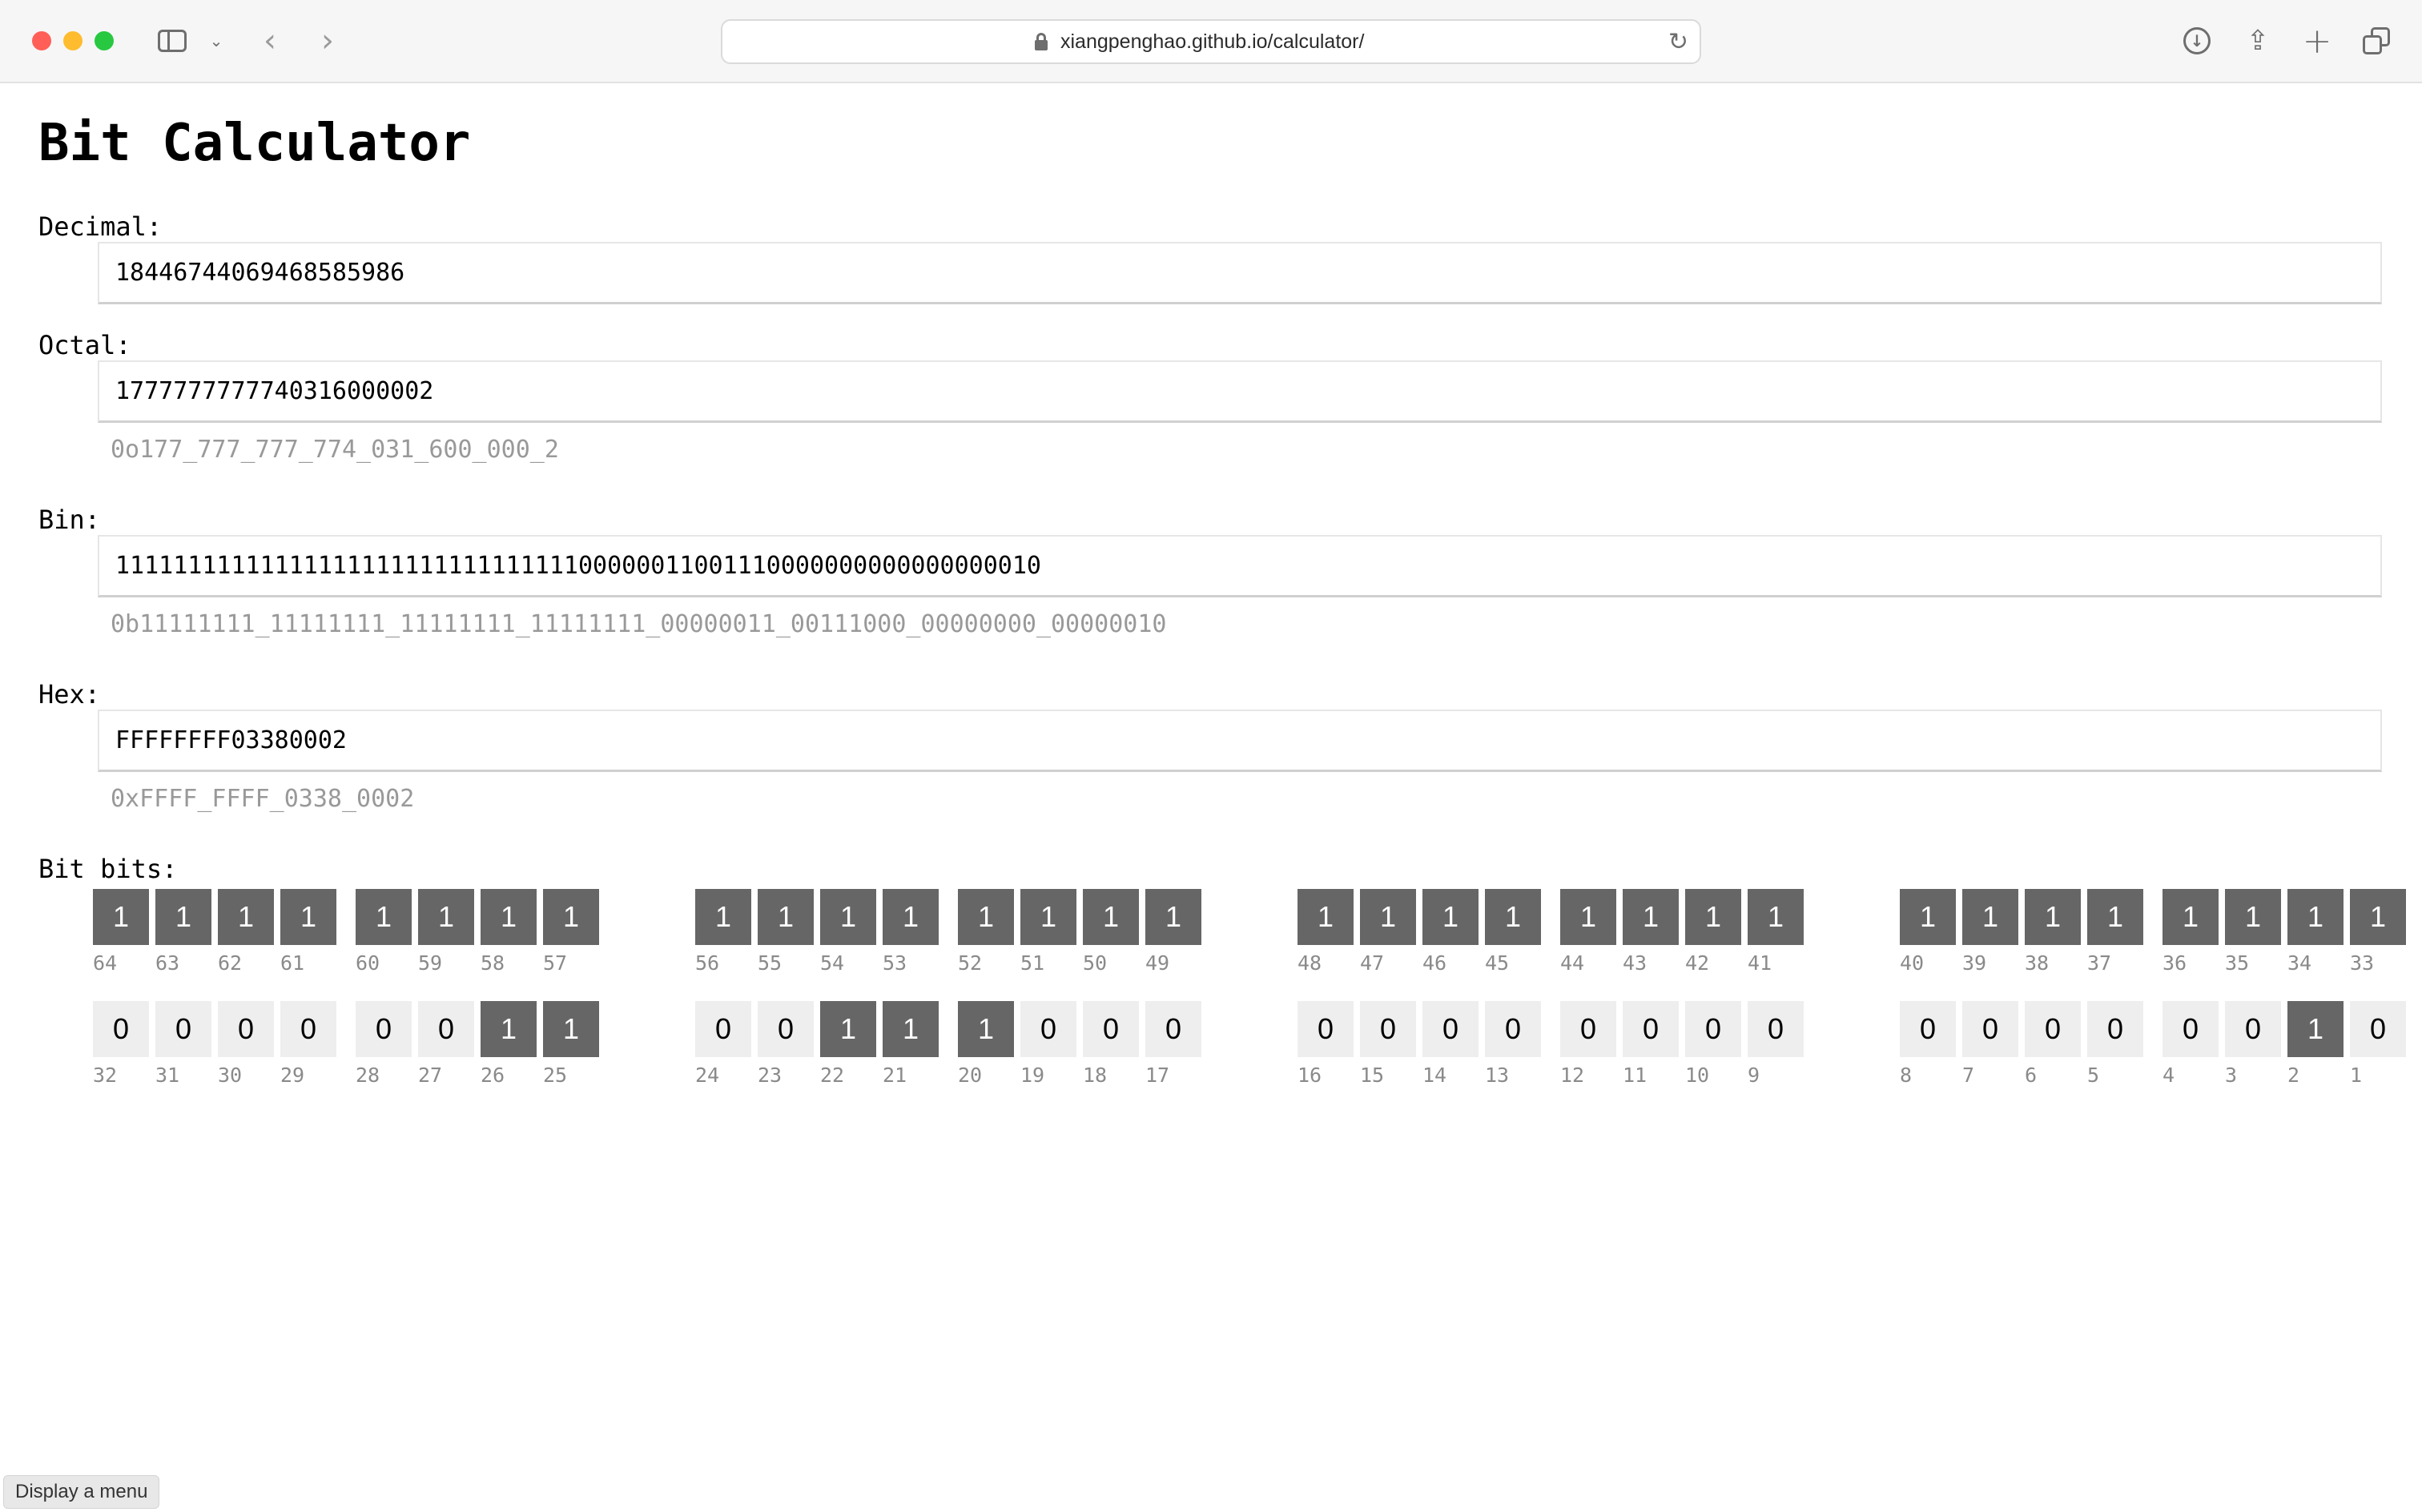 This screenshot has width=2422, height=1512. What do you see at coordinates (72, 40) in the screenshot?
I see `minimize-window-button` at bounding box center [72, 40].